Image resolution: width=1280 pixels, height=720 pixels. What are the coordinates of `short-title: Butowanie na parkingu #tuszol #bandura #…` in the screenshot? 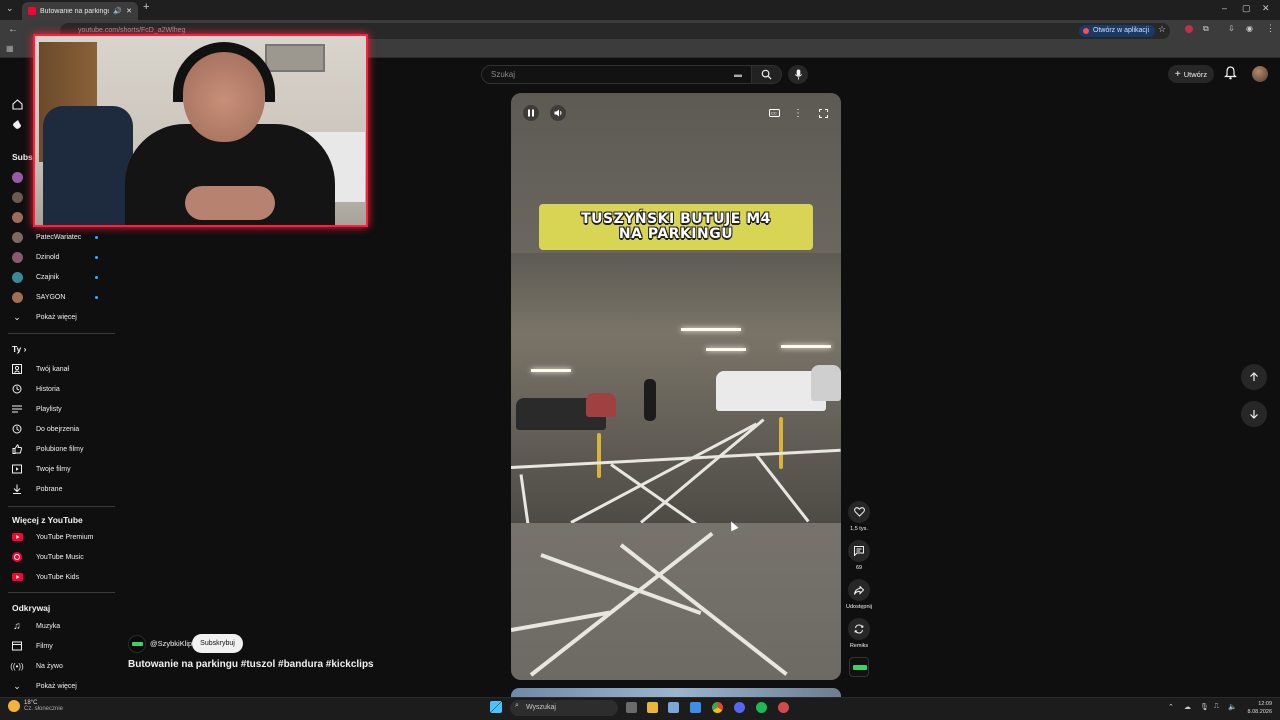 It's located at (251, 664).